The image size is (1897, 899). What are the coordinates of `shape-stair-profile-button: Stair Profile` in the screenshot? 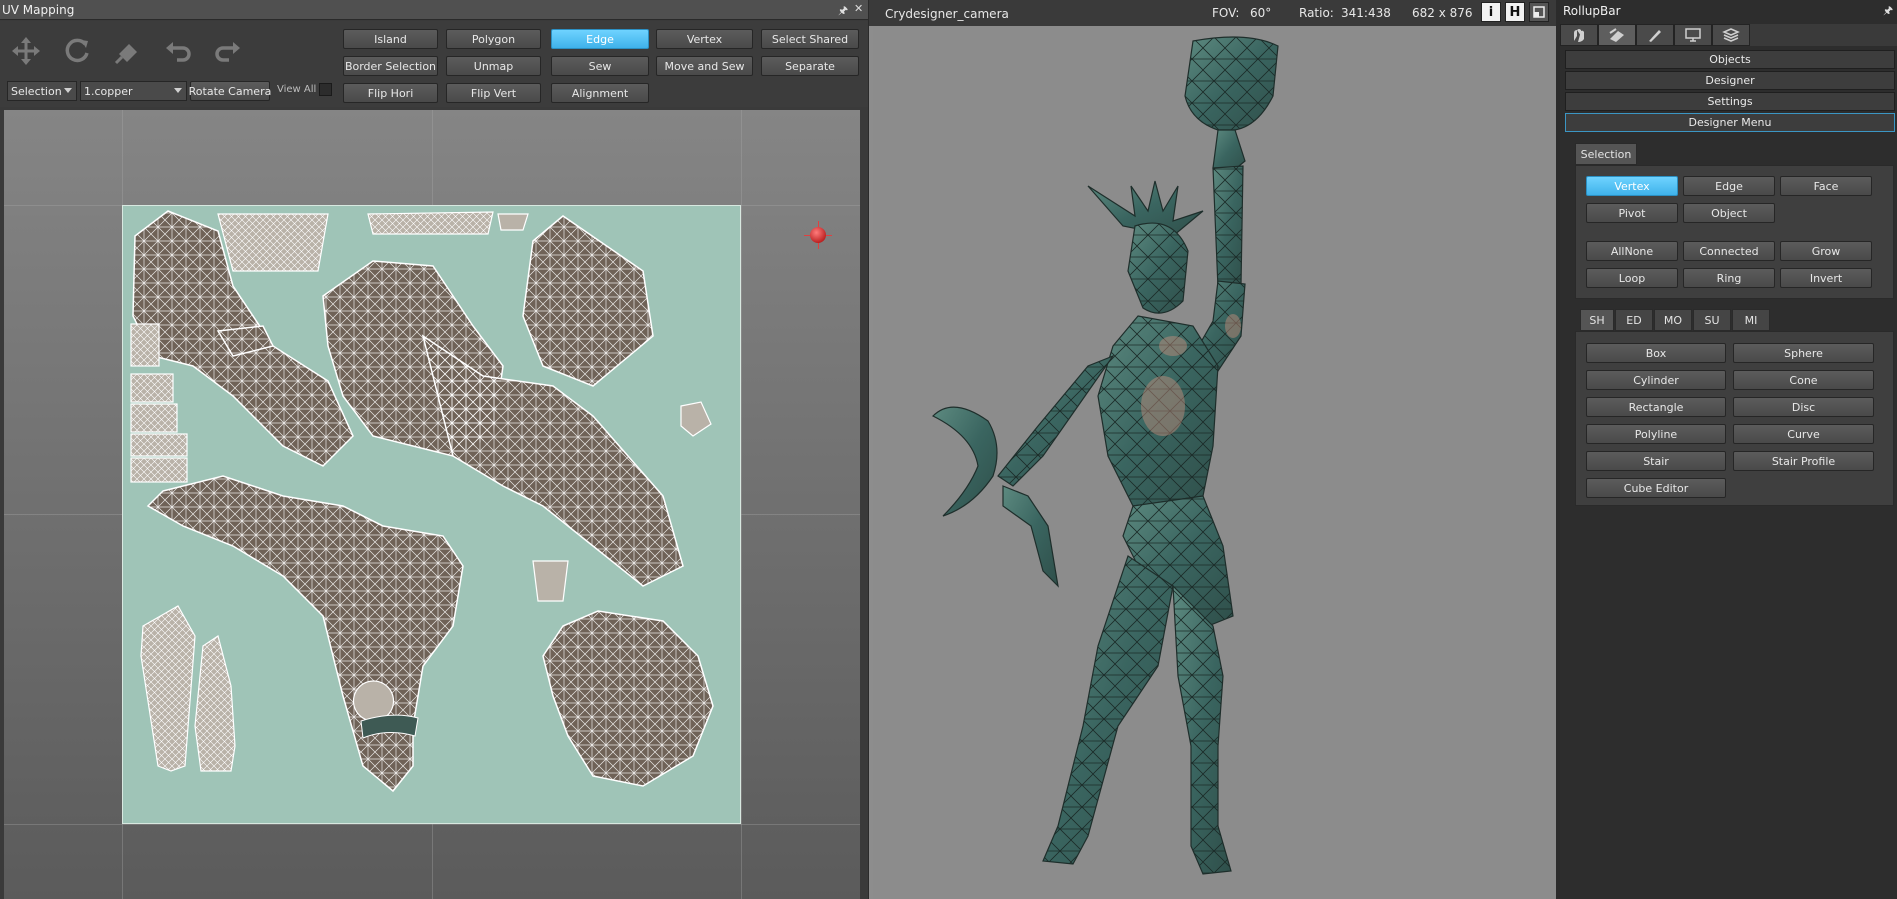 It's located at (1803, 461).